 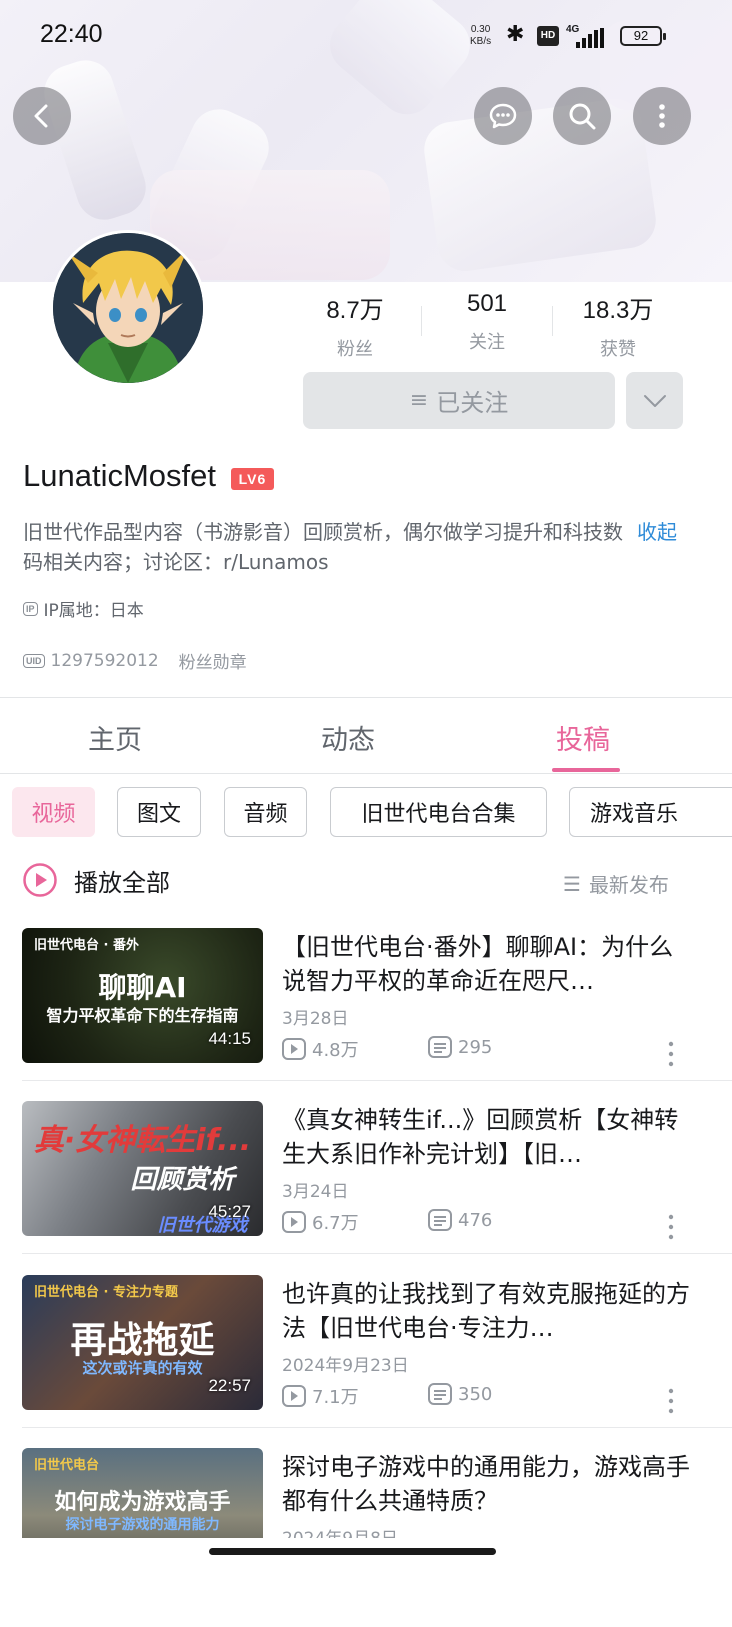 What do you see at coordinates (481, 35) in the screenshot?
I see `net-speed: 0.30 KB/s` at bounding box center [481, 35].